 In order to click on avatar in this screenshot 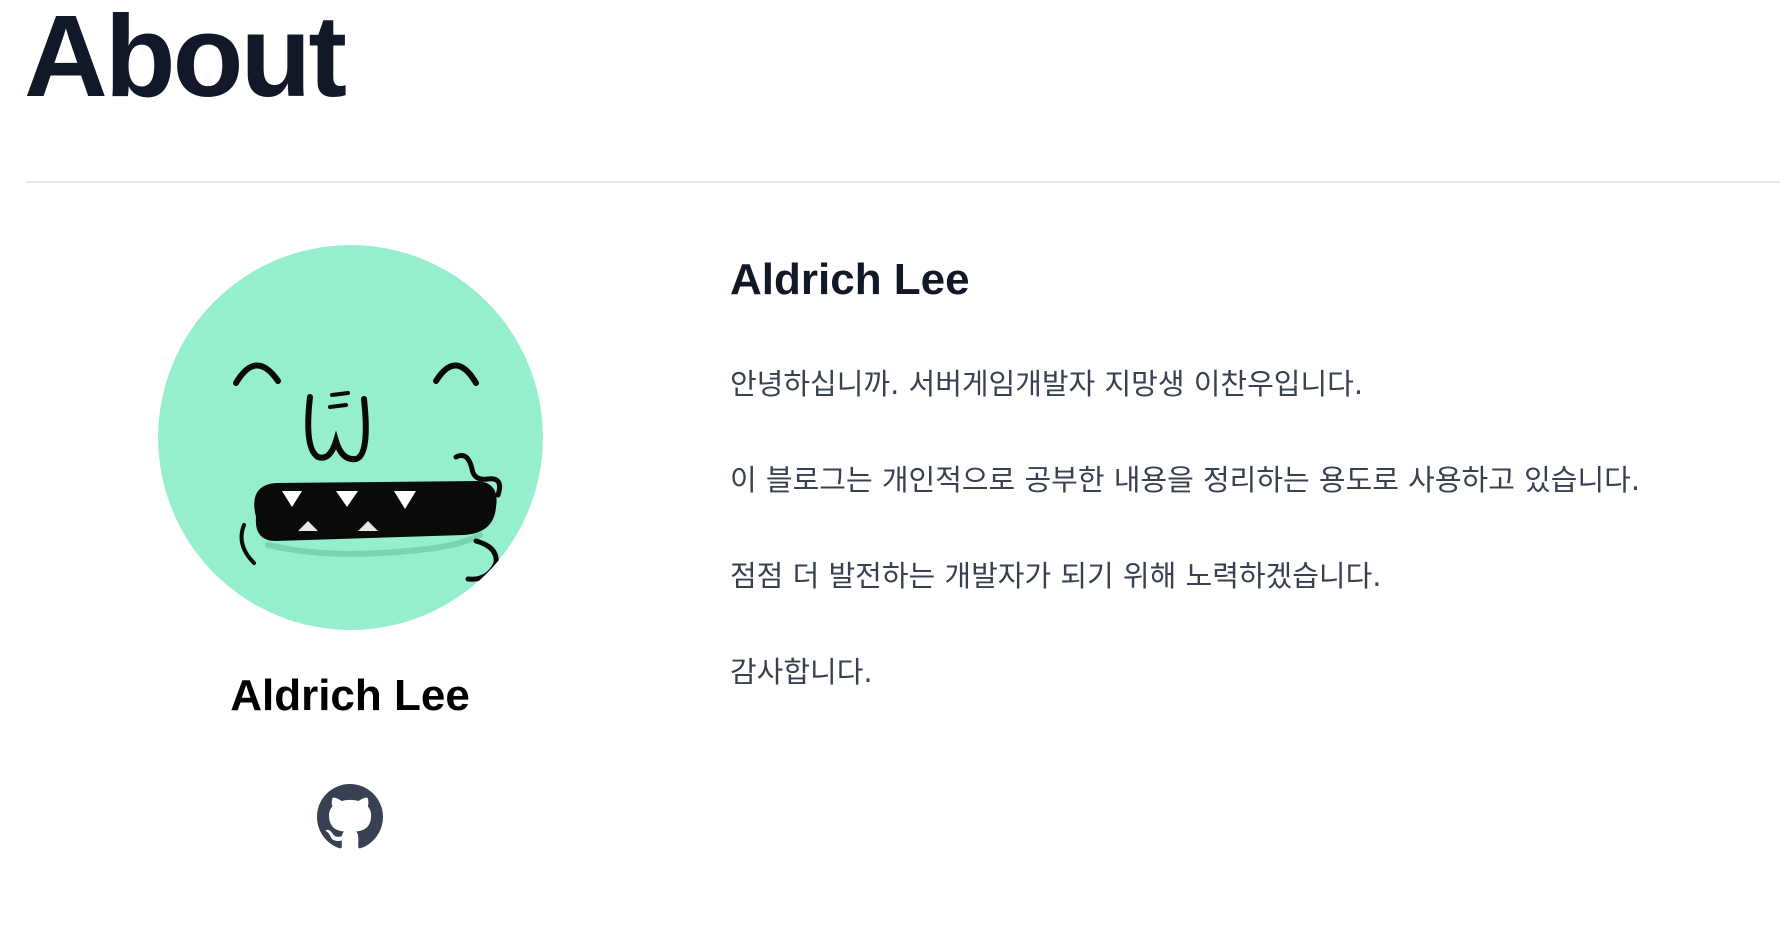, I will do `click(350, 437)`.